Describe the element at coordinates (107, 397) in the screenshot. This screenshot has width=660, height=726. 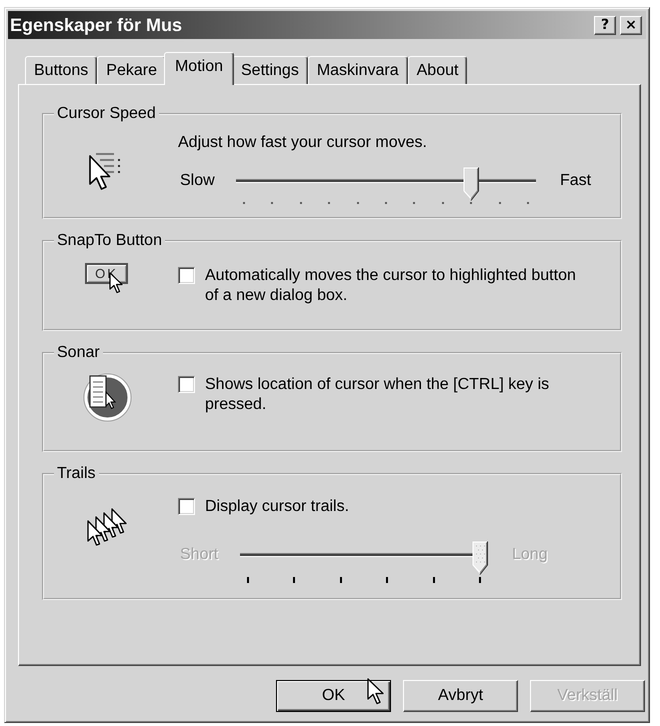
I see `circle-cursor-icon` at that location.